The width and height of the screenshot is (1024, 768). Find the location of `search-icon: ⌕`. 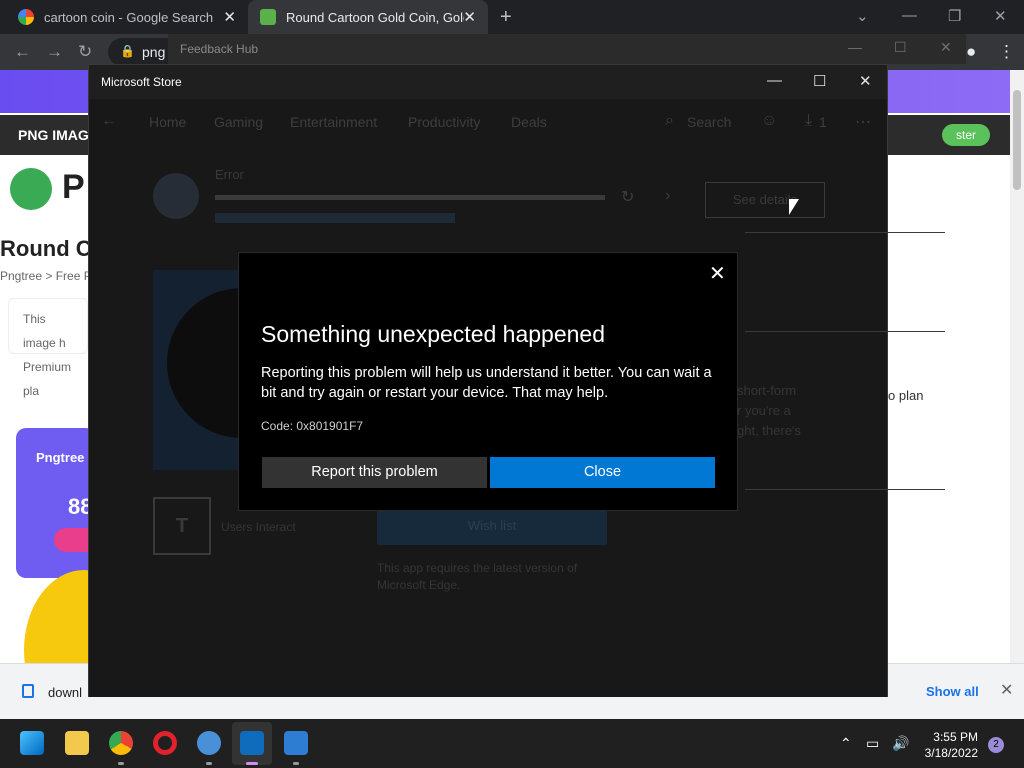

search-icon: ⌕ is located at coordinates (669, 121).